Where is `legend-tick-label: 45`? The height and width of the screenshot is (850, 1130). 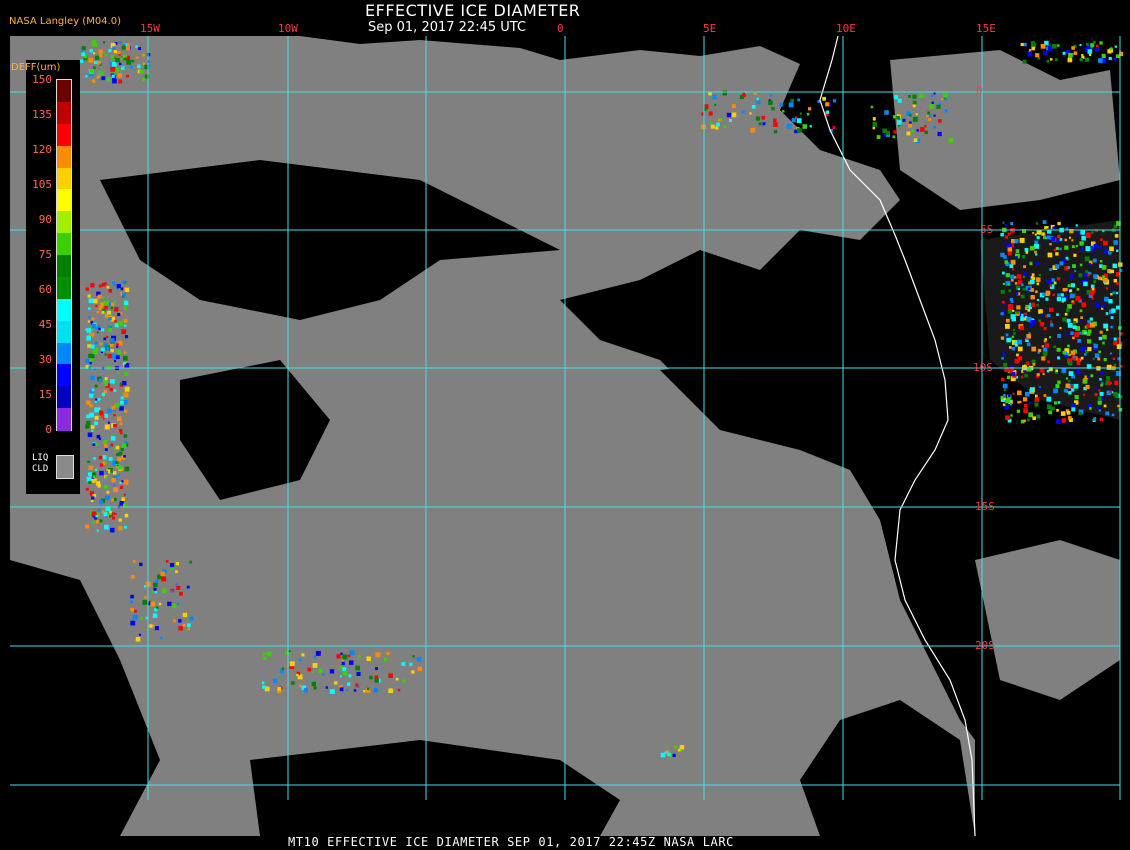
legend-tick-label: 45 is located at coordinates (45, 324).